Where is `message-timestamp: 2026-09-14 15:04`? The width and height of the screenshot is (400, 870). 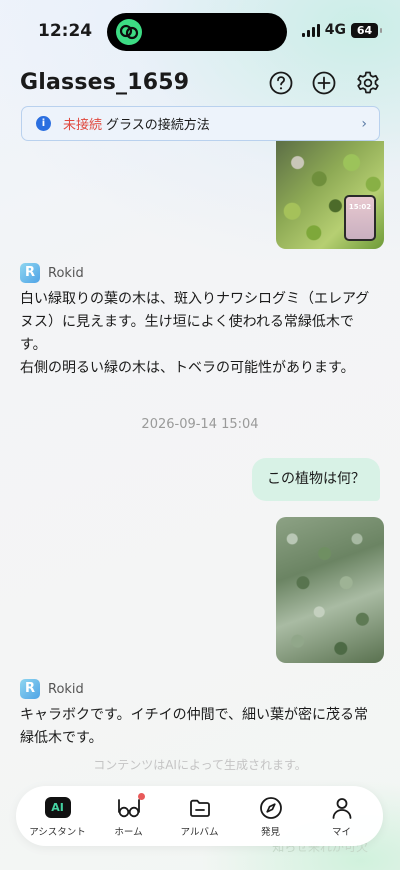
message-timestamp: 2026-09-14 15:04 is located at coordinates (200, 424).